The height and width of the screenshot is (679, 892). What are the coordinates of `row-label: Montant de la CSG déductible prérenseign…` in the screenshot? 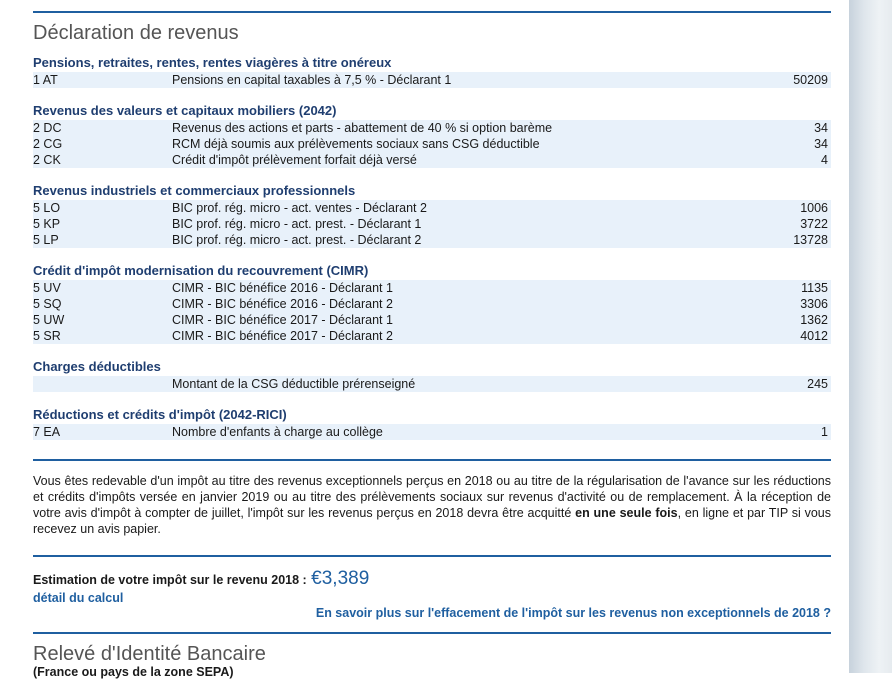 It's located at (294, 384).